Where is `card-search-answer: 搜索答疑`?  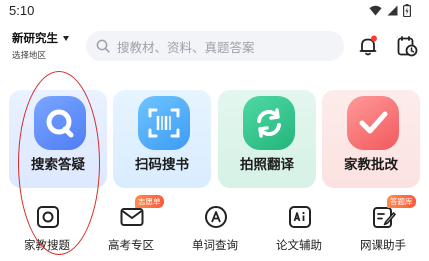 card-search-answer: 搜索答疑 is located at coordinates (58, 139).